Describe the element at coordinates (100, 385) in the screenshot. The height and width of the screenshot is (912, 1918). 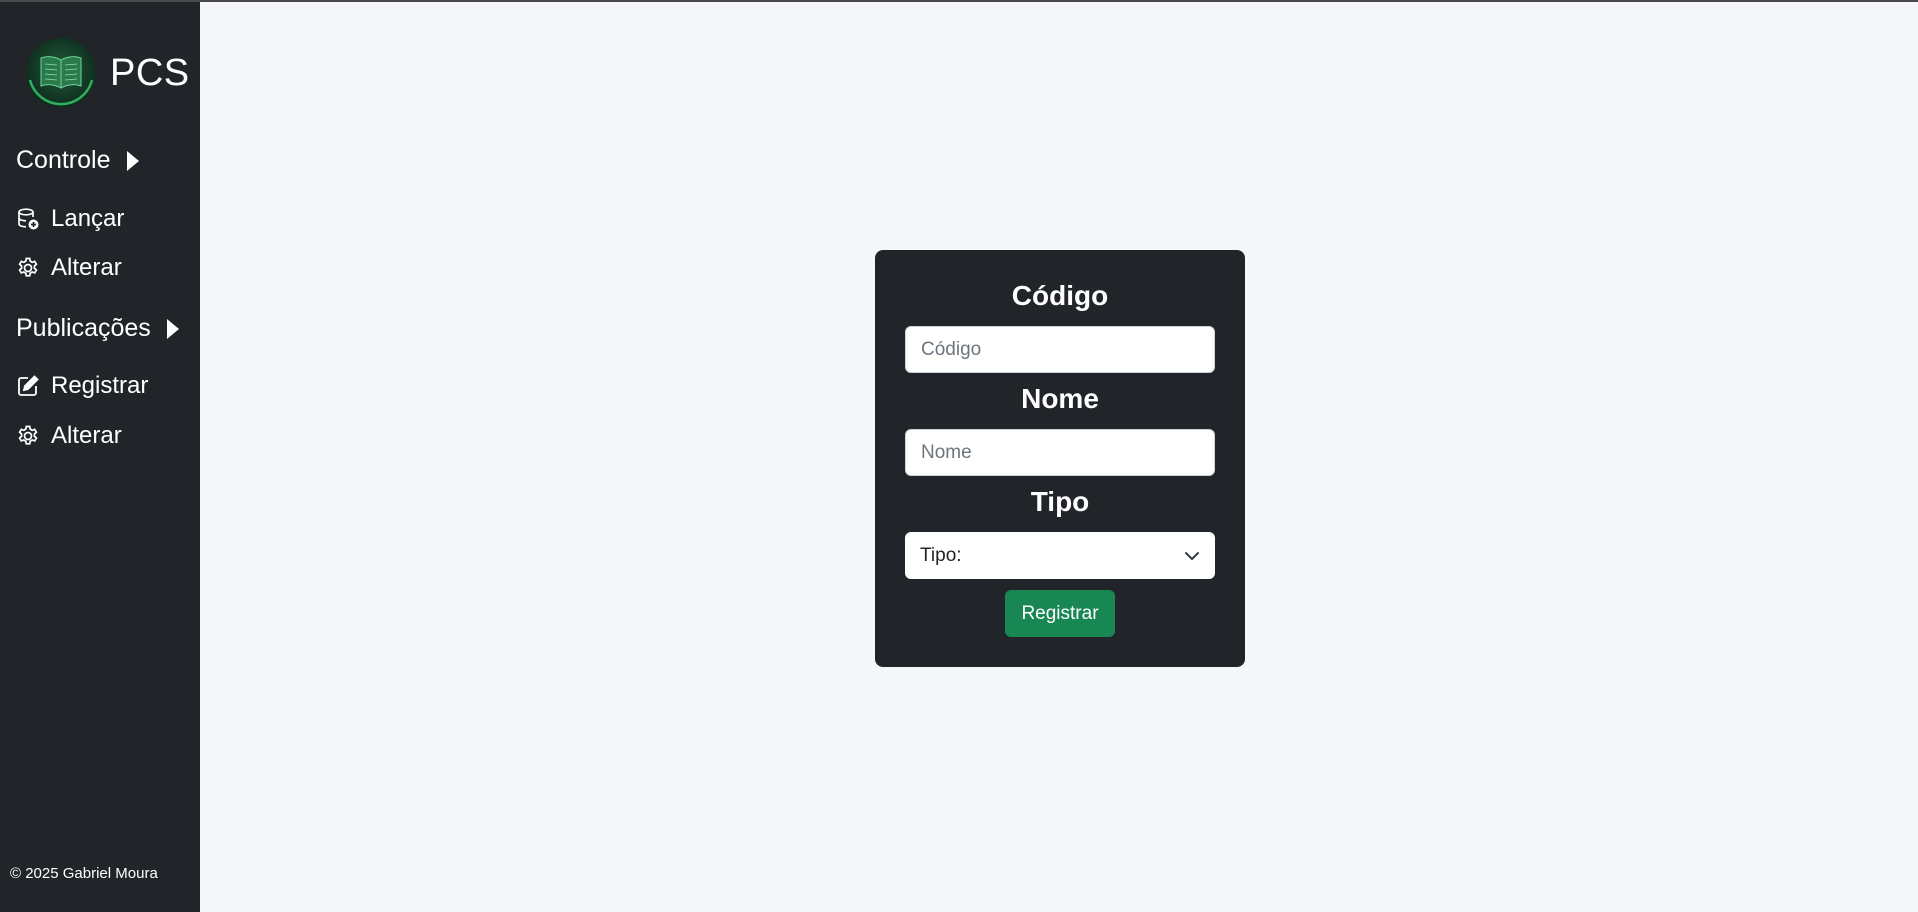
I see `sidebar-item-label: Registrar` at that location.